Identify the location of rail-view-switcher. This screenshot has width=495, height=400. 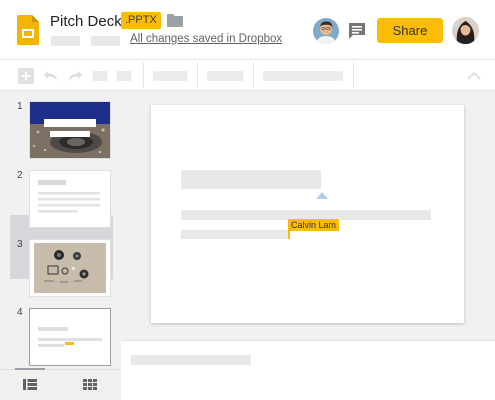
(60, 384).